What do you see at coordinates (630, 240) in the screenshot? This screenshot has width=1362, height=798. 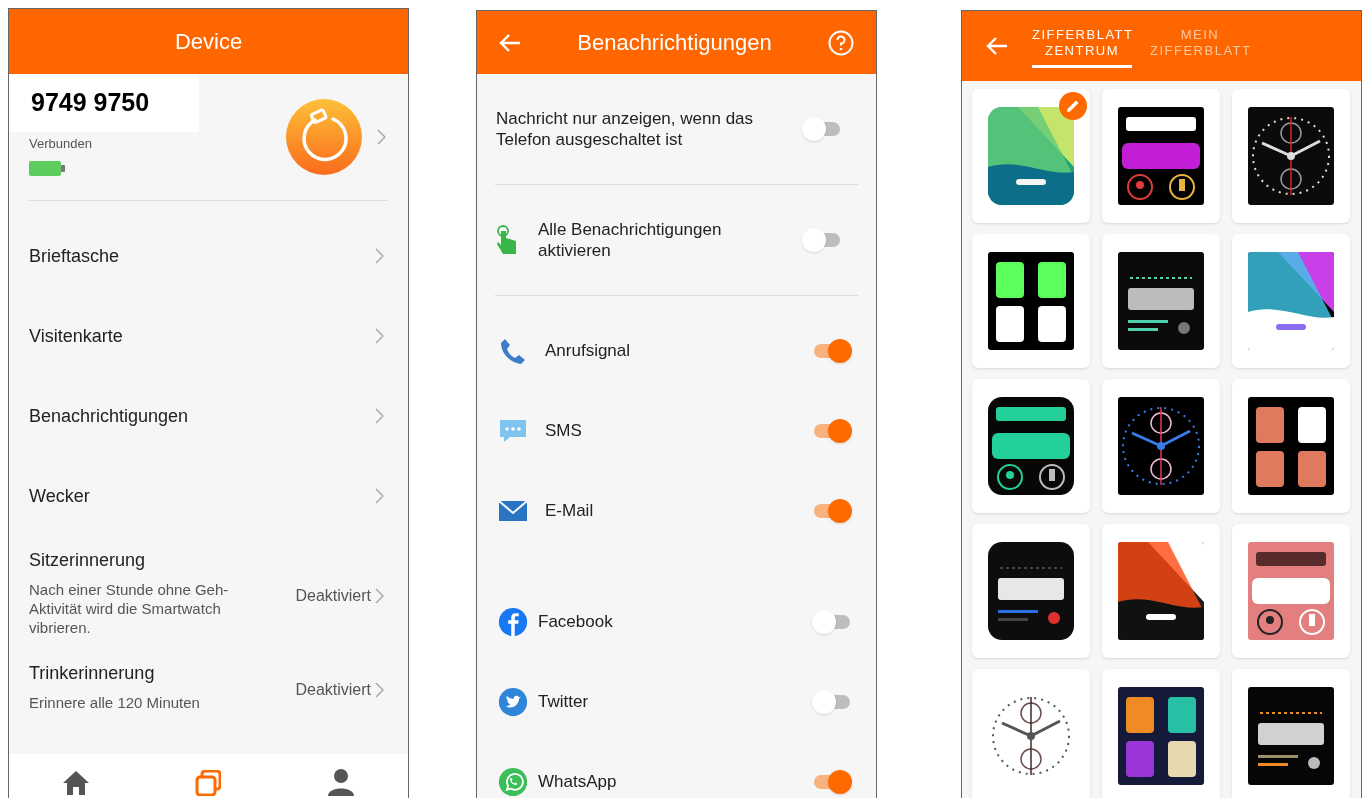 I see `option-label: Alle Benachrichtigungen aktivieren` at bounding box center [630, 240].